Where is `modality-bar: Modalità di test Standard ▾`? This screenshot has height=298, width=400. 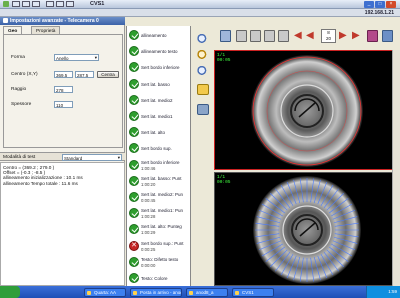
modality-bar: Modalità di test Standard ▾ is located at coordinates (62, 156).